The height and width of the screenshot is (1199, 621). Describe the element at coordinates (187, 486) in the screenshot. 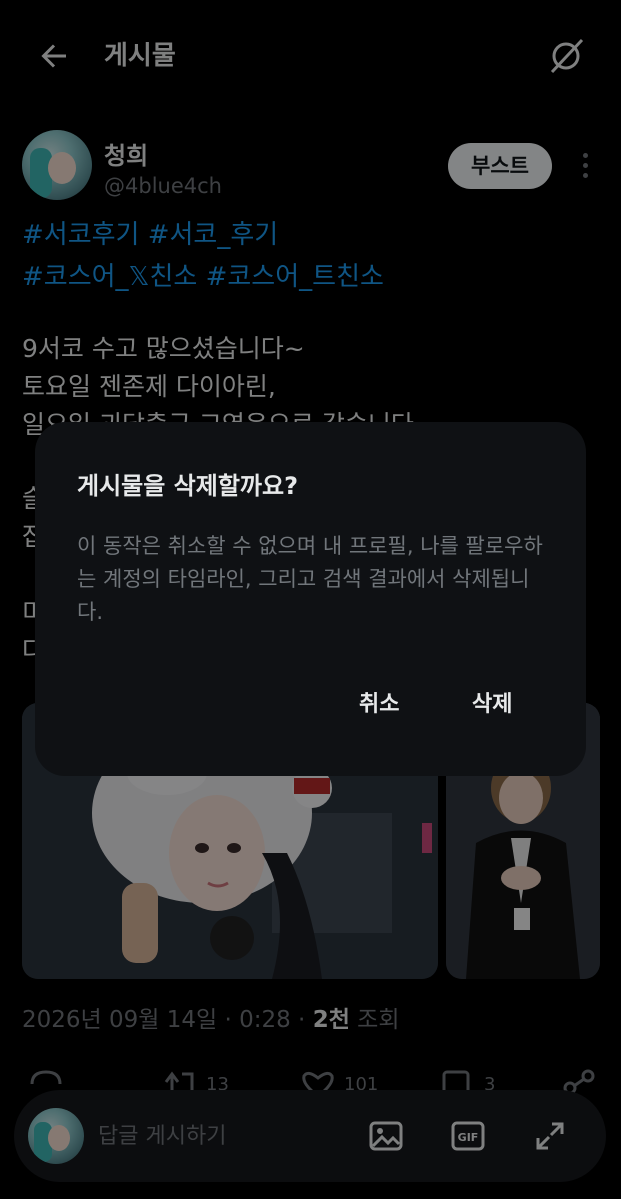

I see `dialog-title: 게시물을 삭제할까요?` at that location.